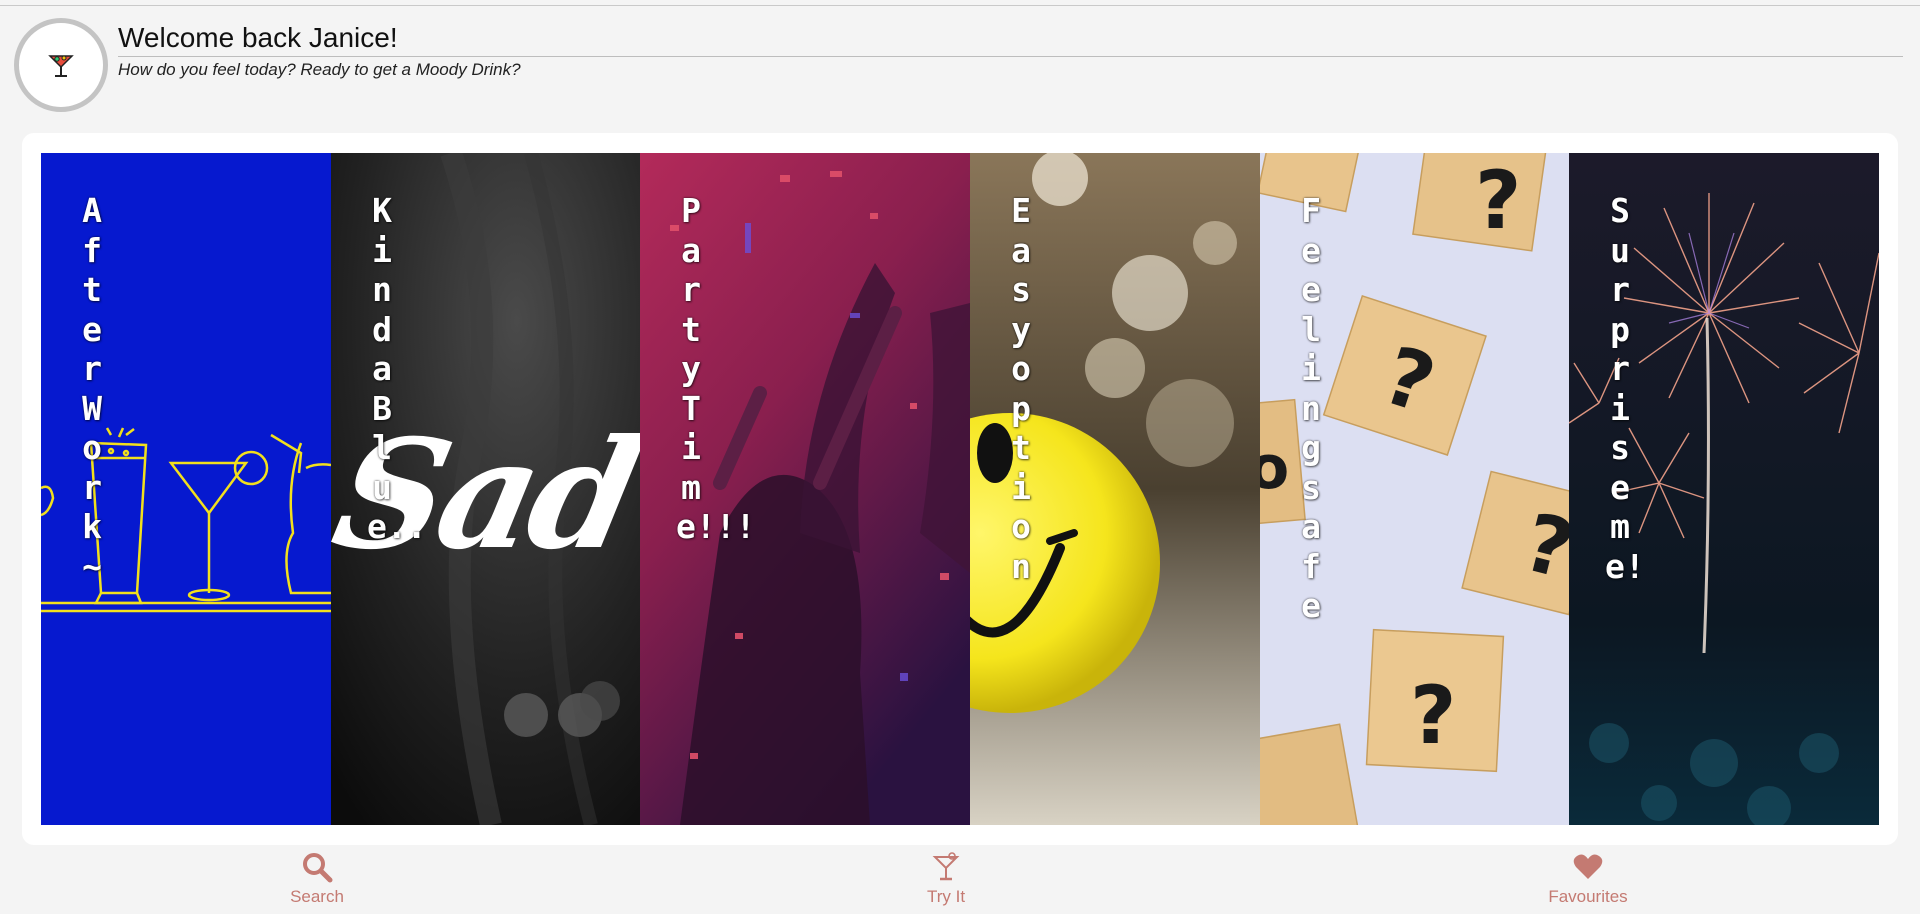 This screenshot has width=1920, height=914. I want to click on mood-label-easy-option: Easy option, so click(1021, 388).